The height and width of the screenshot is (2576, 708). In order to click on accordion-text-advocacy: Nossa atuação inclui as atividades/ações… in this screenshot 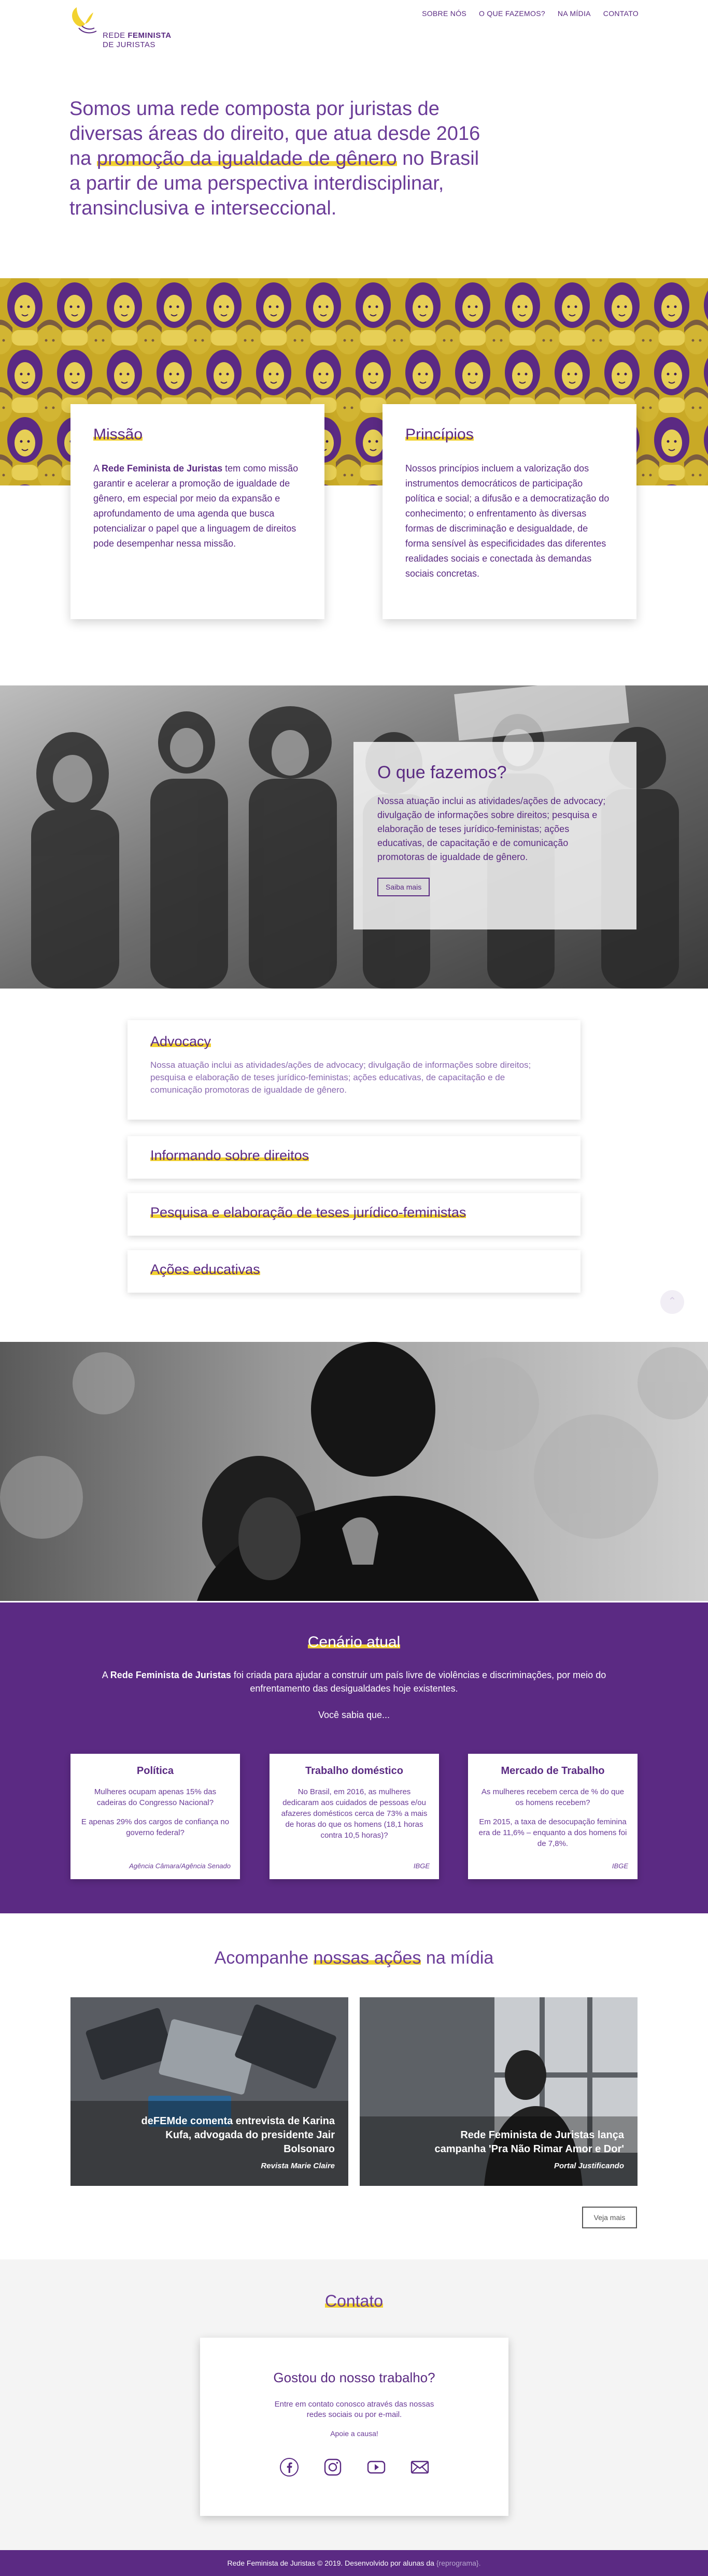, I will do `click(340, 1077)`.